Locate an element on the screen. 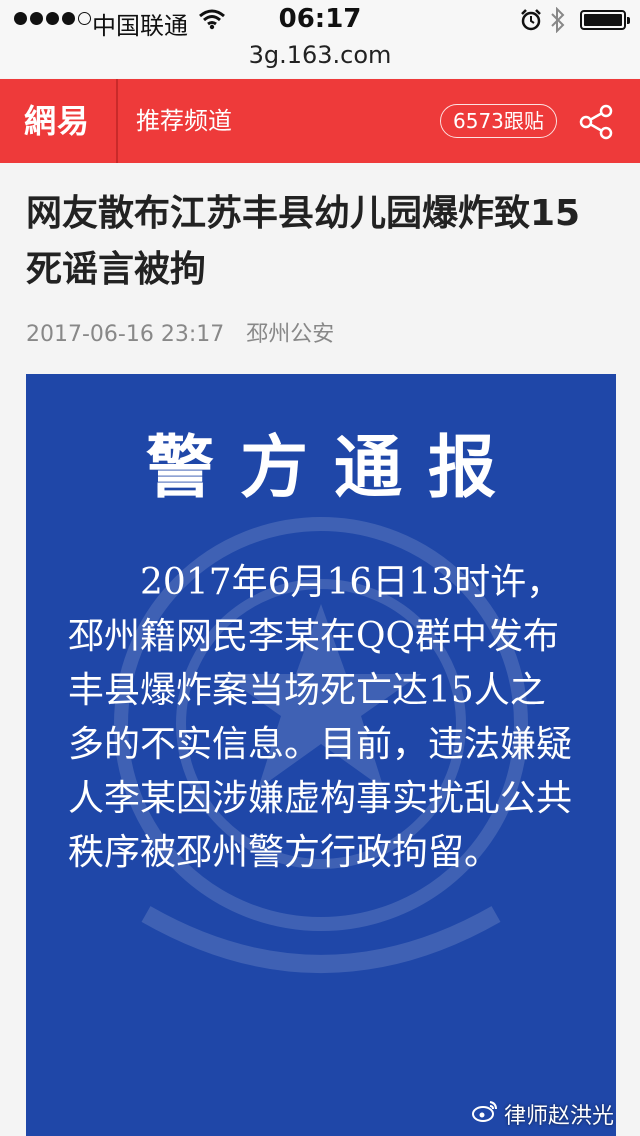 The height and width of the screenshot is (1136, 640). share-icon is located at coordinates (597, 124).